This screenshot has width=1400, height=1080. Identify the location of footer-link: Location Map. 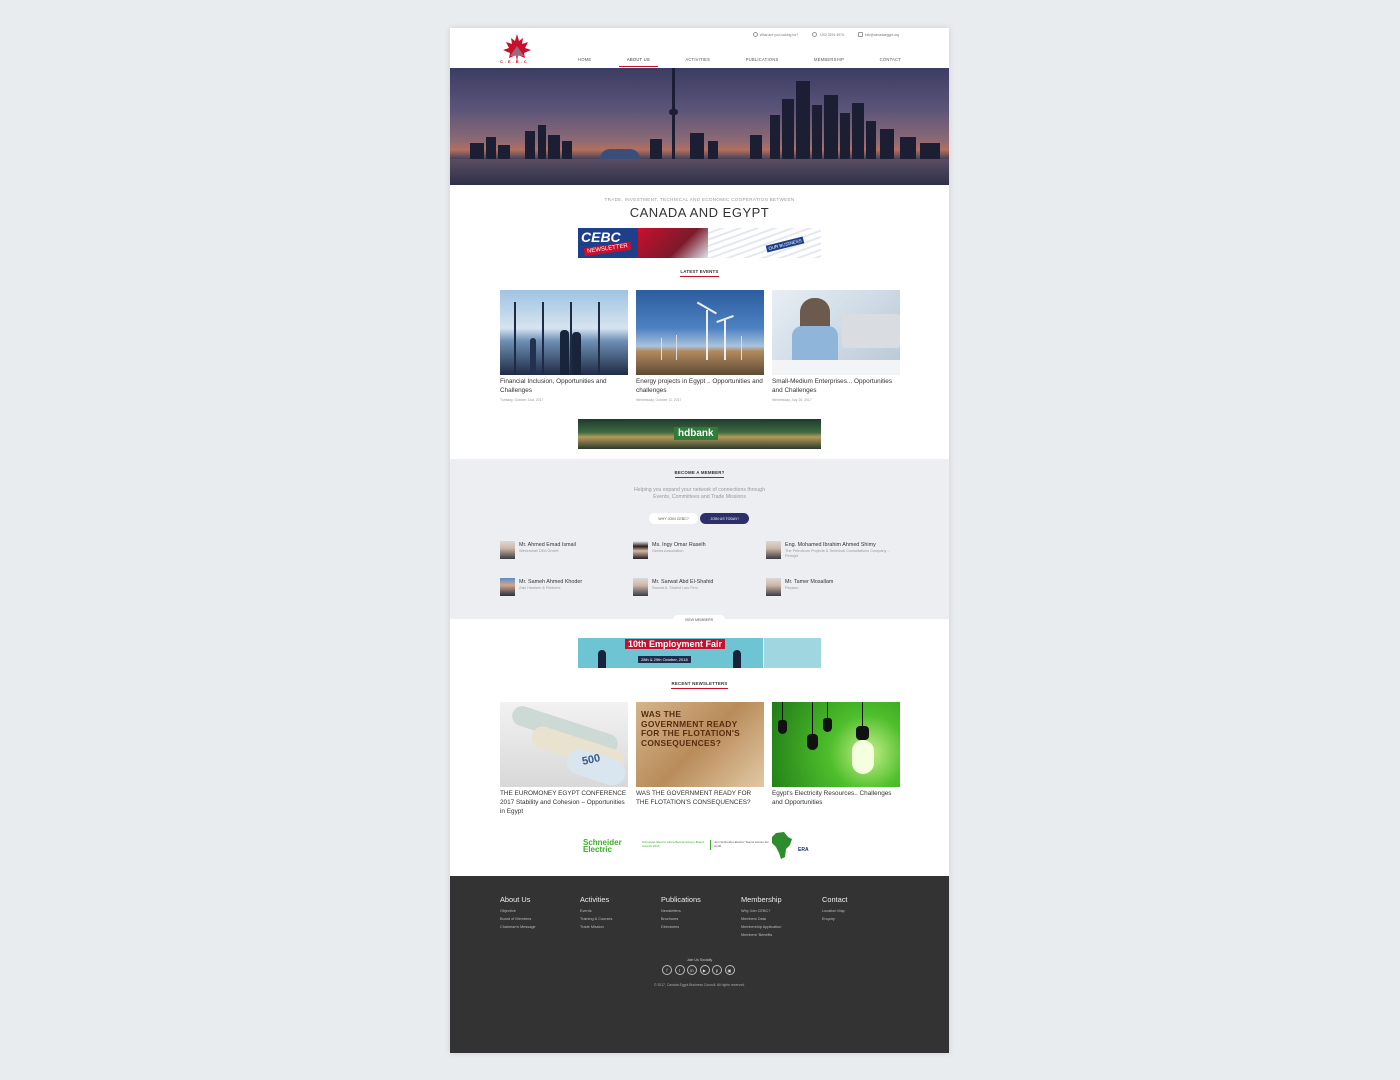
(834, 911).